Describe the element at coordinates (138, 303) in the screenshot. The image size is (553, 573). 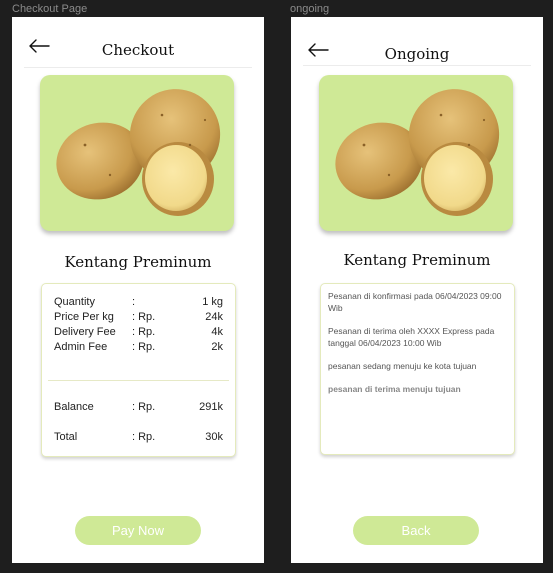
I see `summary-row-quantity: Quantity : 1 kg` at that location.